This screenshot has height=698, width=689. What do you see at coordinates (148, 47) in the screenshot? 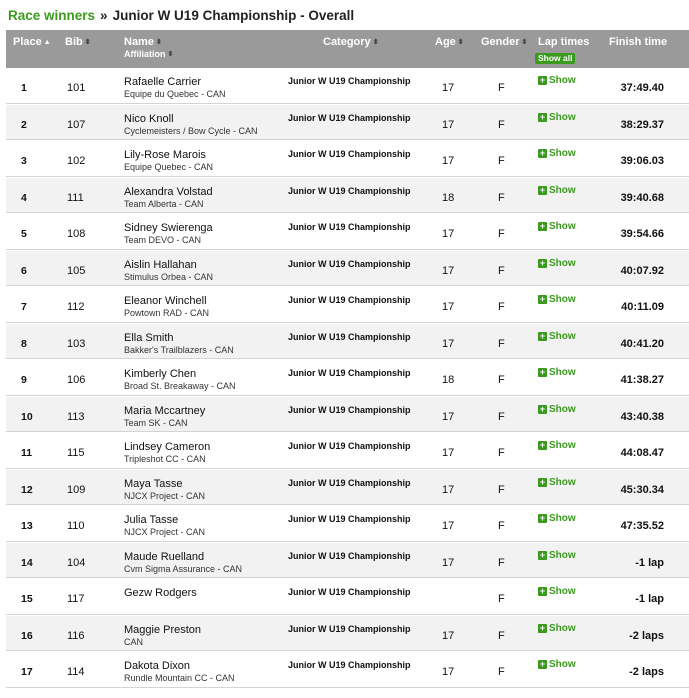
I see `column-header-name: Name ⬍ Affiliation ⬍` at bounding box center [148, 47].